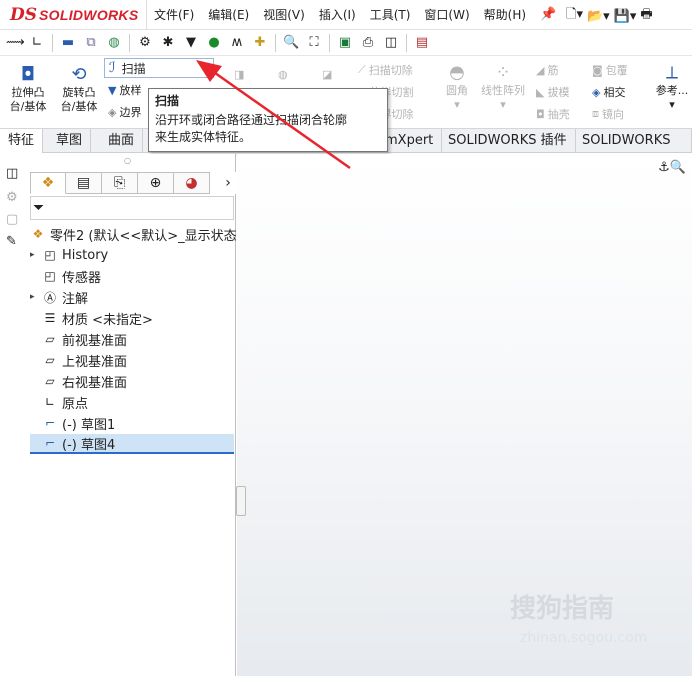 Image resolution: width=692 pixels, height=676 pixels. What do you see at coordinates (273, 115) in the screenshot?
I see `annotation-arrow` at bounding box center [273, 115].